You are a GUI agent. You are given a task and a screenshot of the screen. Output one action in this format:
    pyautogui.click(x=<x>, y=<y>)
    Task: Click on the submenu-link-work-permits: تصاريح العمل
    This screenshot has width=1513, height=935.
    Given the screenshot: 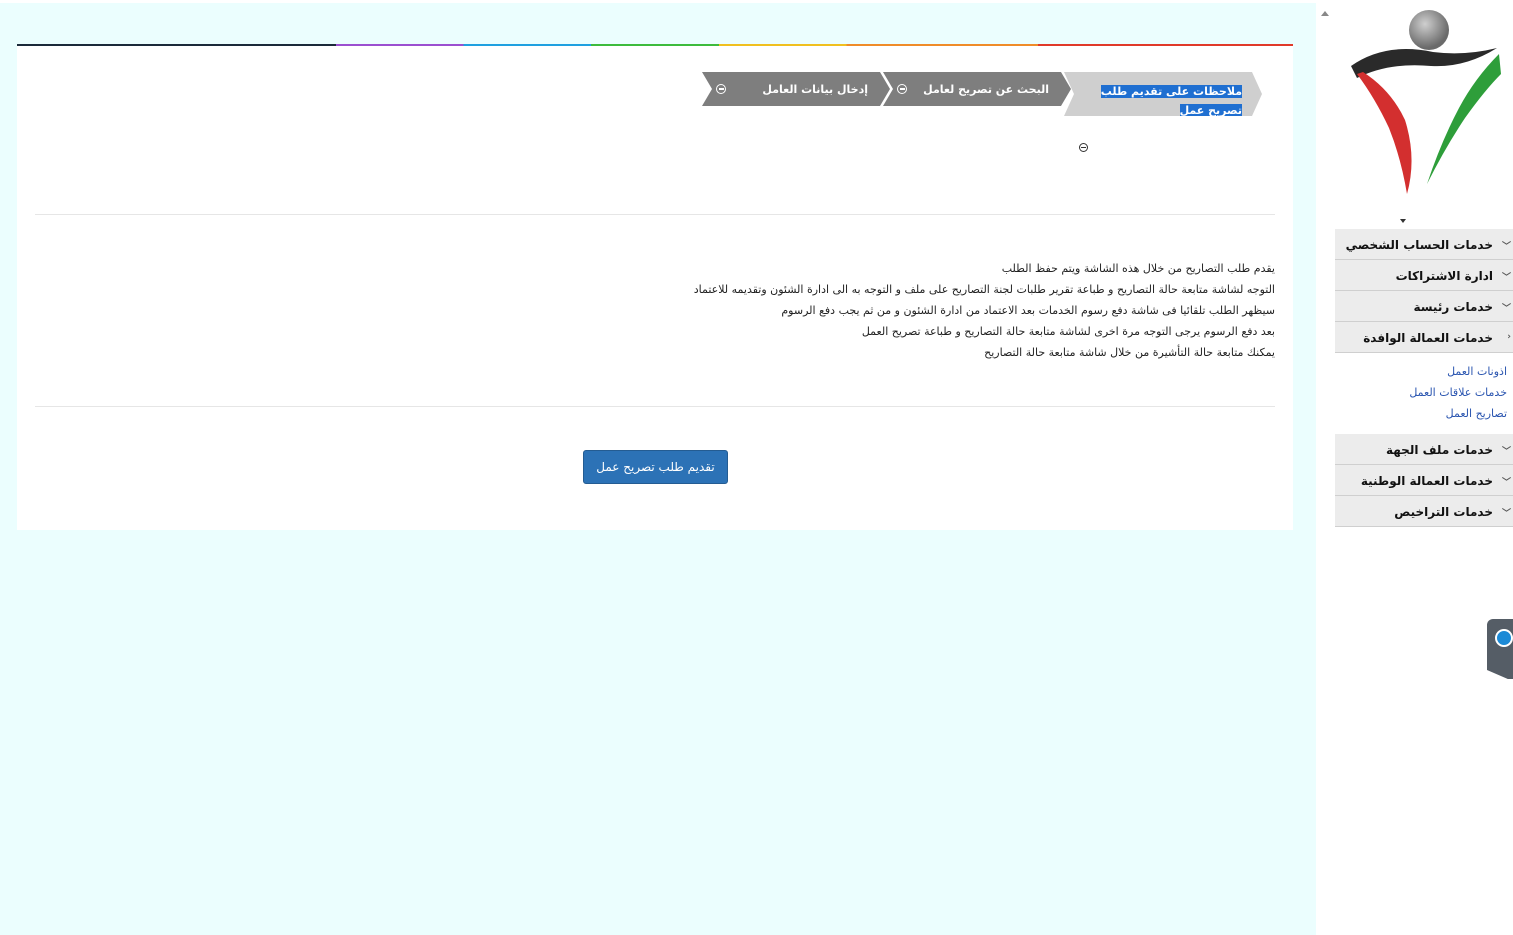 What is the action you would take?
    pyautogui.click(x=1421, y=413)
    